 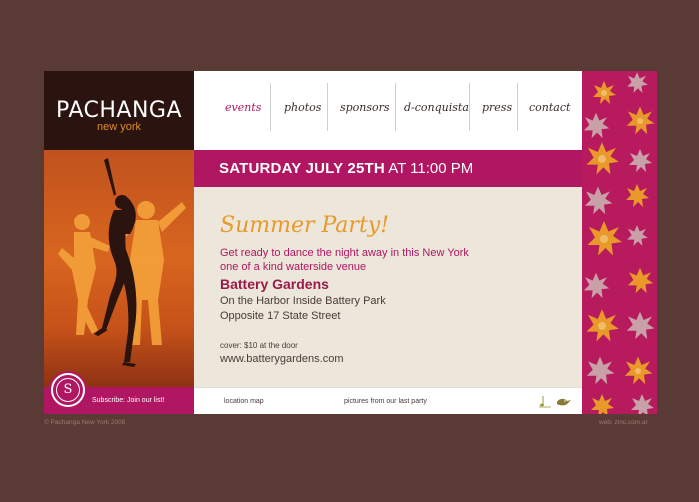 I want to click on logo-title: PACHANGA, so click(x=119, y=110).